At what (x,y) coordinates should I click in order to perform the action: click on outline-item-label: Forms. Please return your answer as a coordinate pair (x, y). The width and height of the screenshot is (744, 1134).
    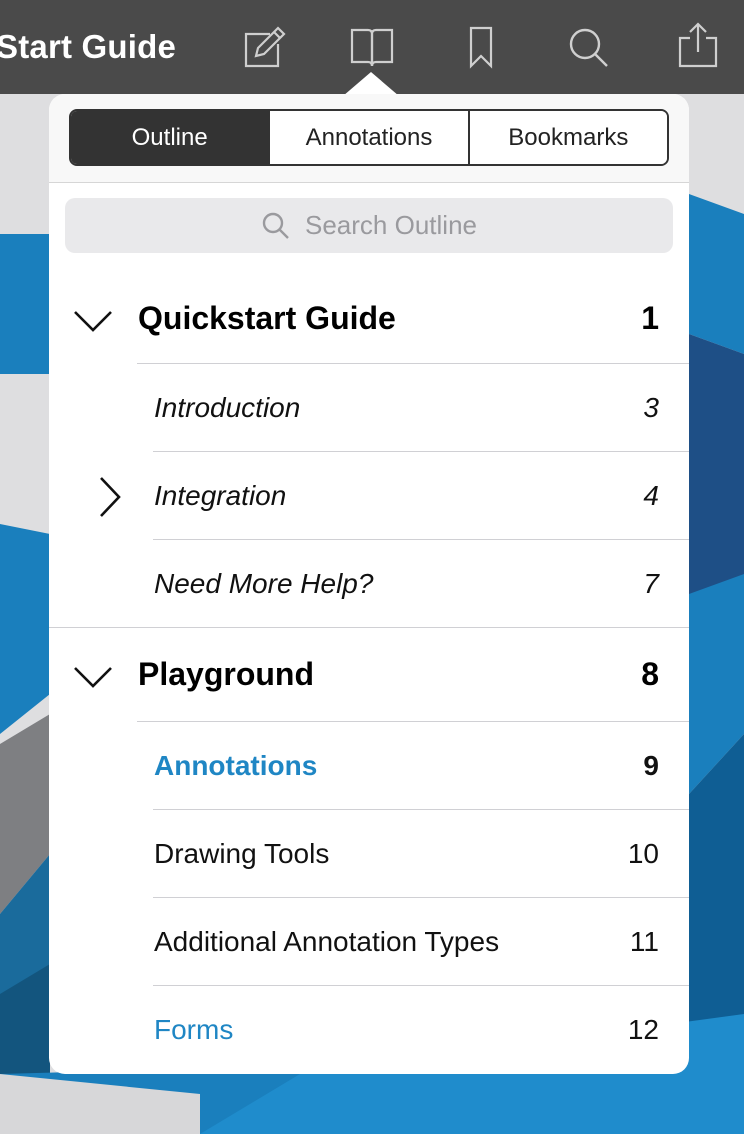
    Looking at the image, I should click on (194, 1029).